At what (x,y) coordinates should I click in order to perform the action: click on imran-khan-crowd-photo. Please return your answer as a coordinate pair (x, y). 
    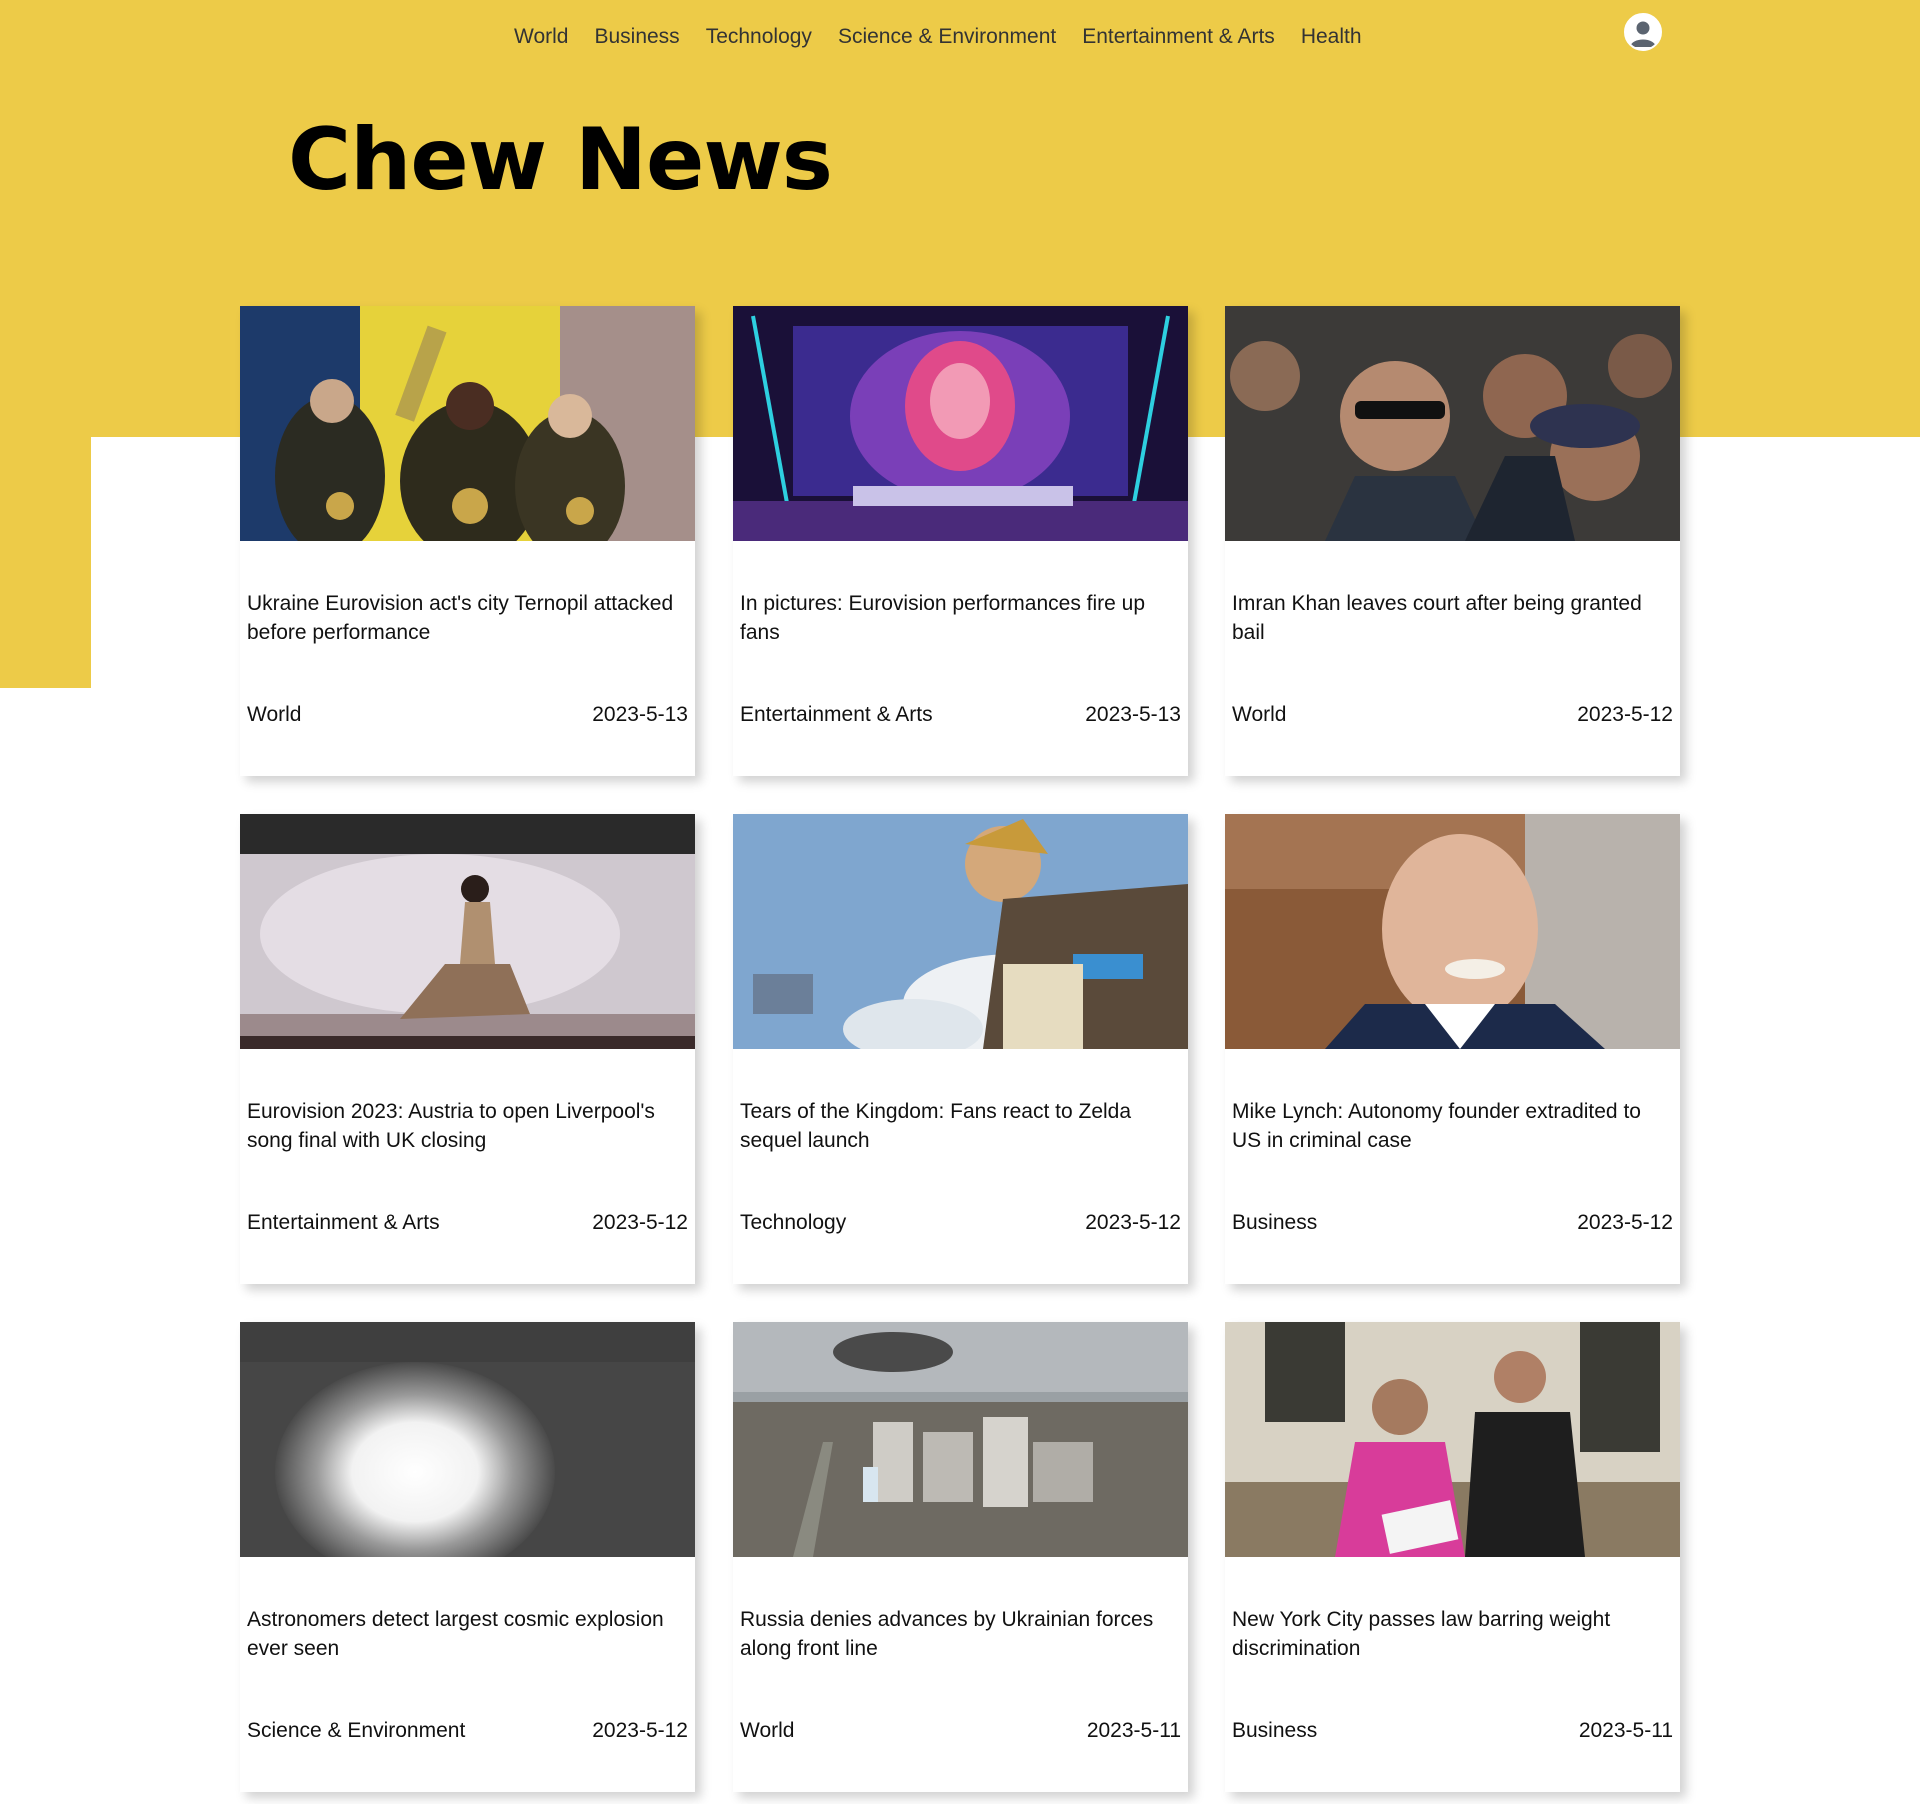
    Looking at the image, I should click on (1452, 423).